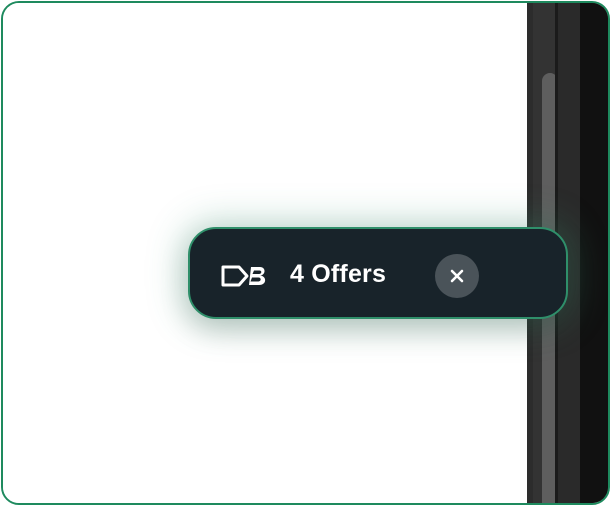  I want to click on close-button, so click(457, 276).